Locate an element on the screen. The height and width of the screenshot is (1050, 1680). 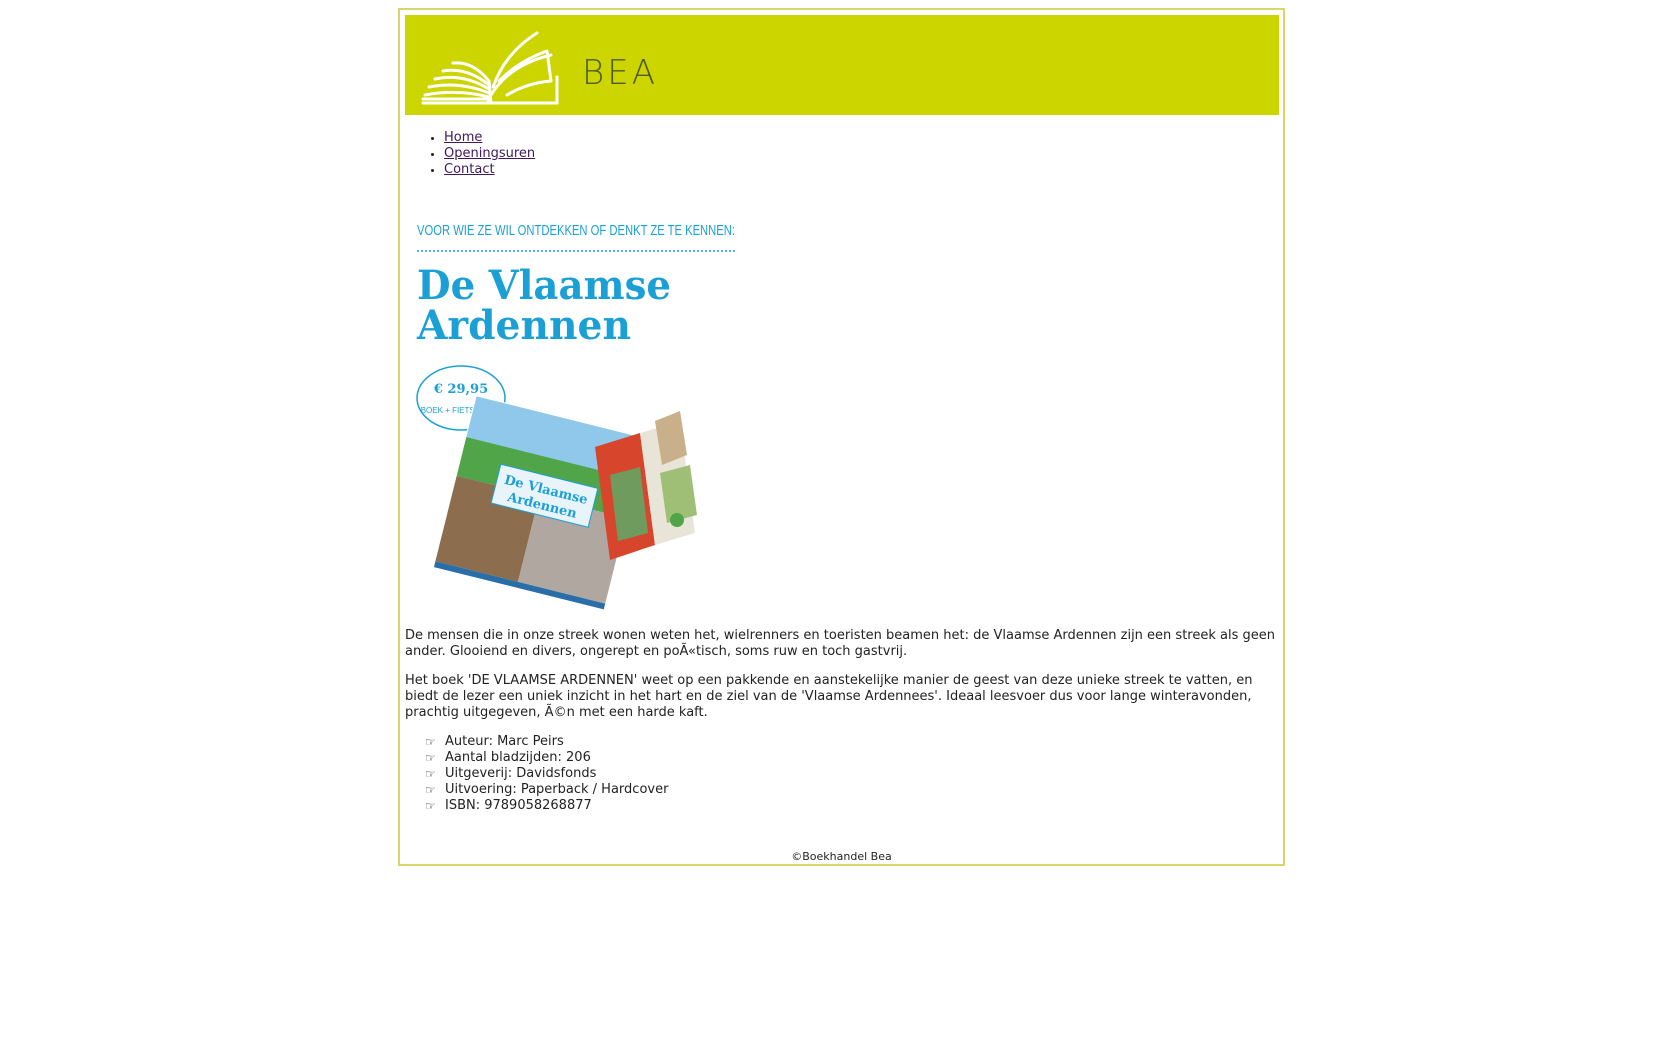
spec-edition: Uitvoering: Paperback / Hardcover is located at coordinates (557, 789).